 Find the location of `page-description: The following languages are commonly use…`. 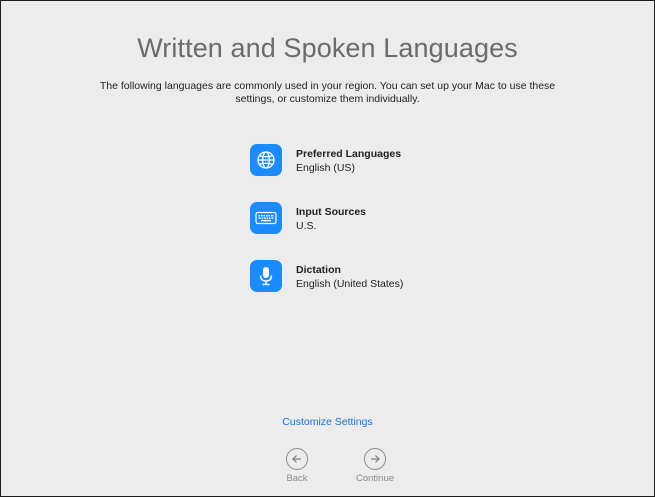

page-description: The following languages are commonly use… is located at coordinates (327, 93).